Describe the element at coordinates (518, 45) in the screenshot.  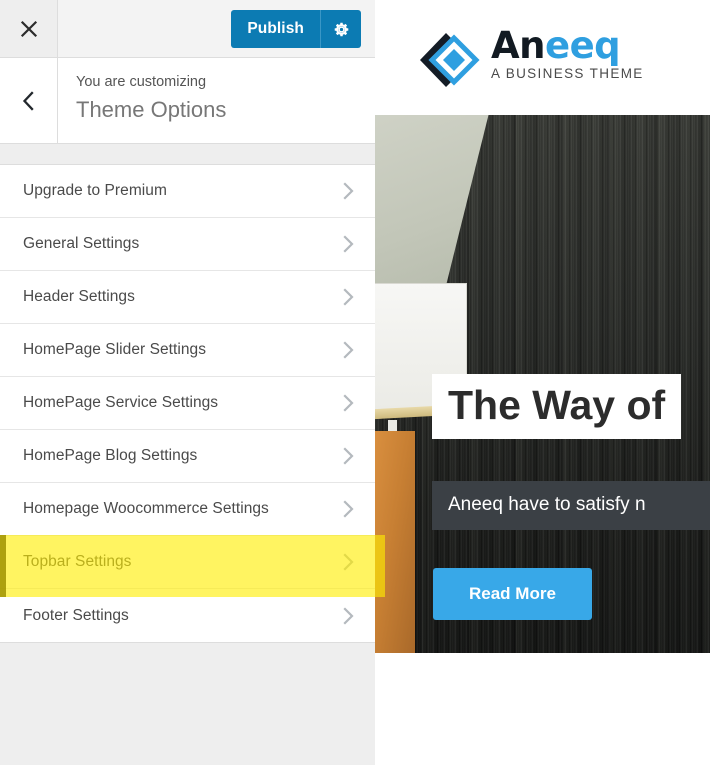
I see `logo-word-first: An` at that location.